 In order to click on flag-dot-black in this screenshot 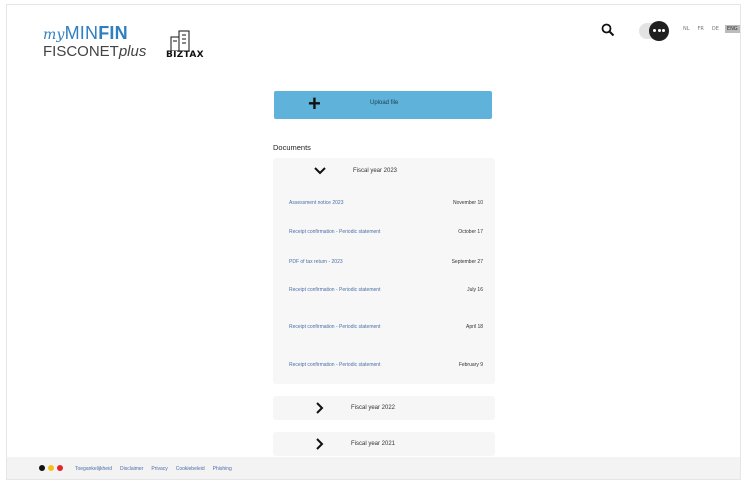, I will do `click(42, 468)`.